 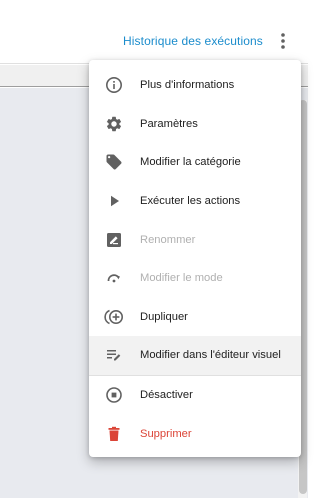 What do you see at coordinates (114, 355) in the screenshot?
I see `edit-text-icon` at bounding box center [114, 355].